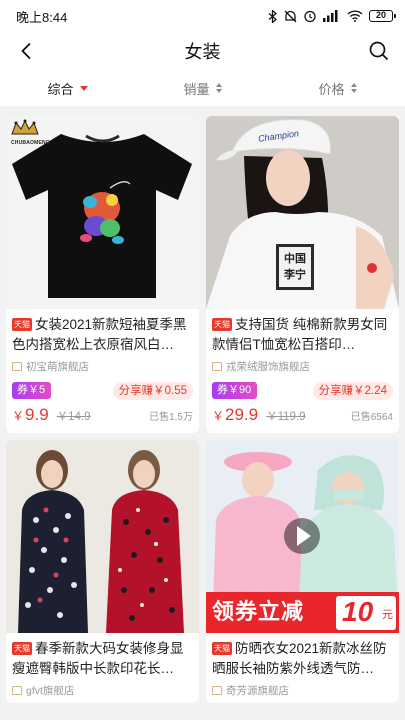 The width and height of the screenshot is (405, 720). I want to click on mute-icon, so click(290, 16).